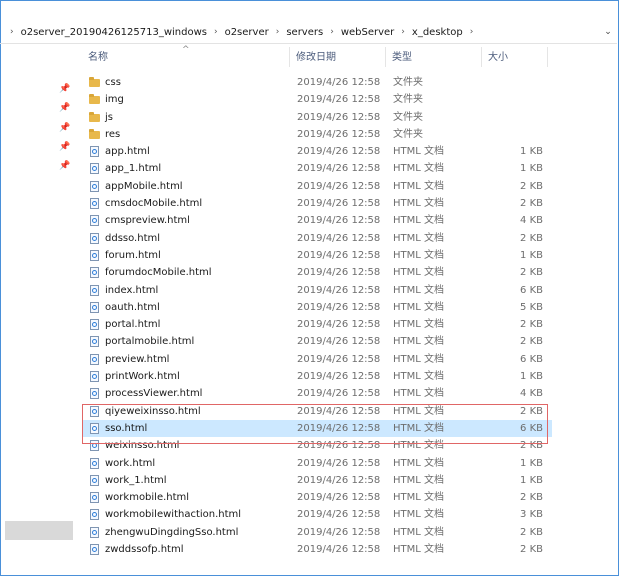 The width and height of the screenshot is (619, 576). Describe the element at coordinates (531, 290) in the screenshot. I see `file-size: 6 KB` at that location.